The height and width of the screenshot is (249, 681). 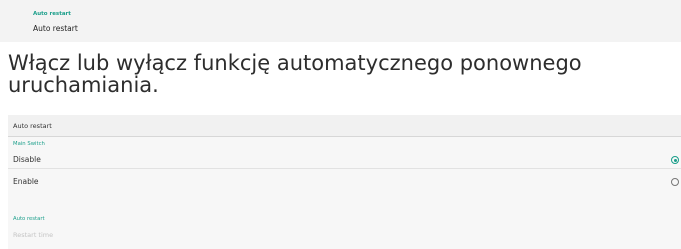 What do you see at coordinates (344, 160) in the screenshot?
I see `option-disable: Disable` at bounding box center [344, 160].